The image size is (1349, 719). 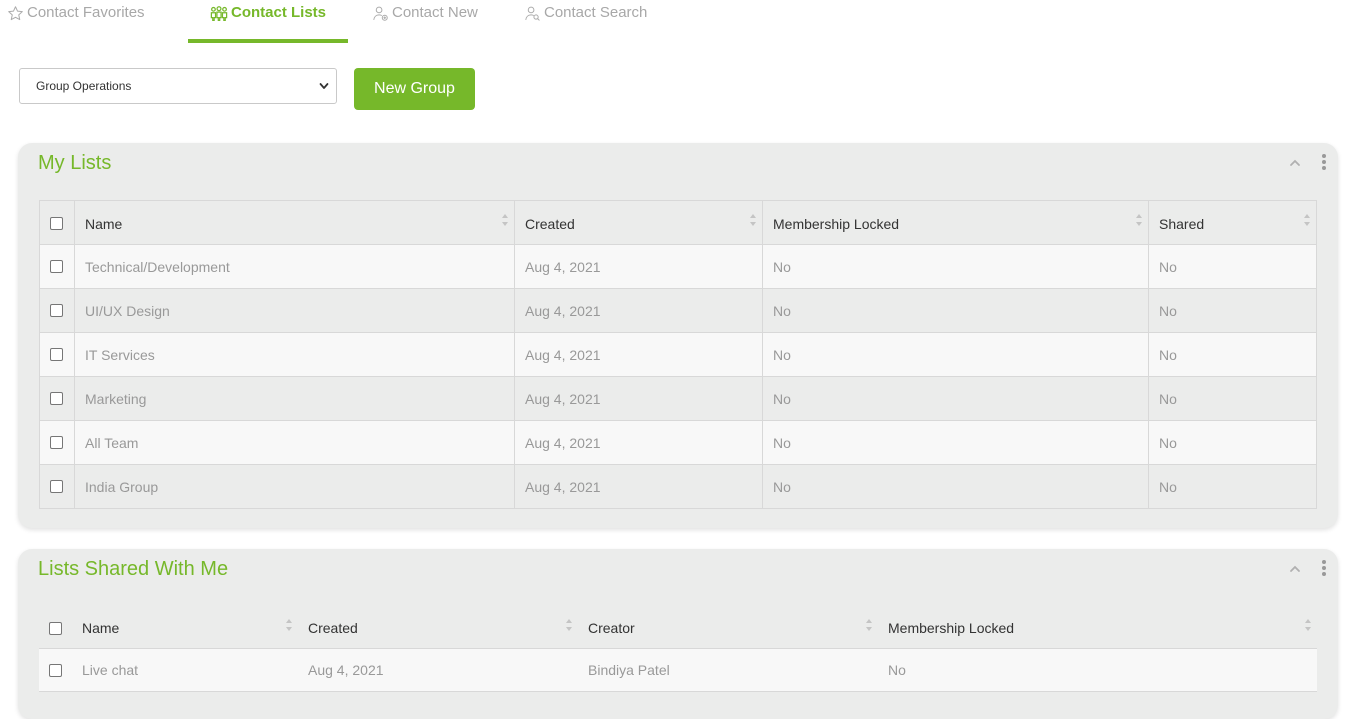 I want to click on cell-name: Technical/Development, so click(x=294, y=266).